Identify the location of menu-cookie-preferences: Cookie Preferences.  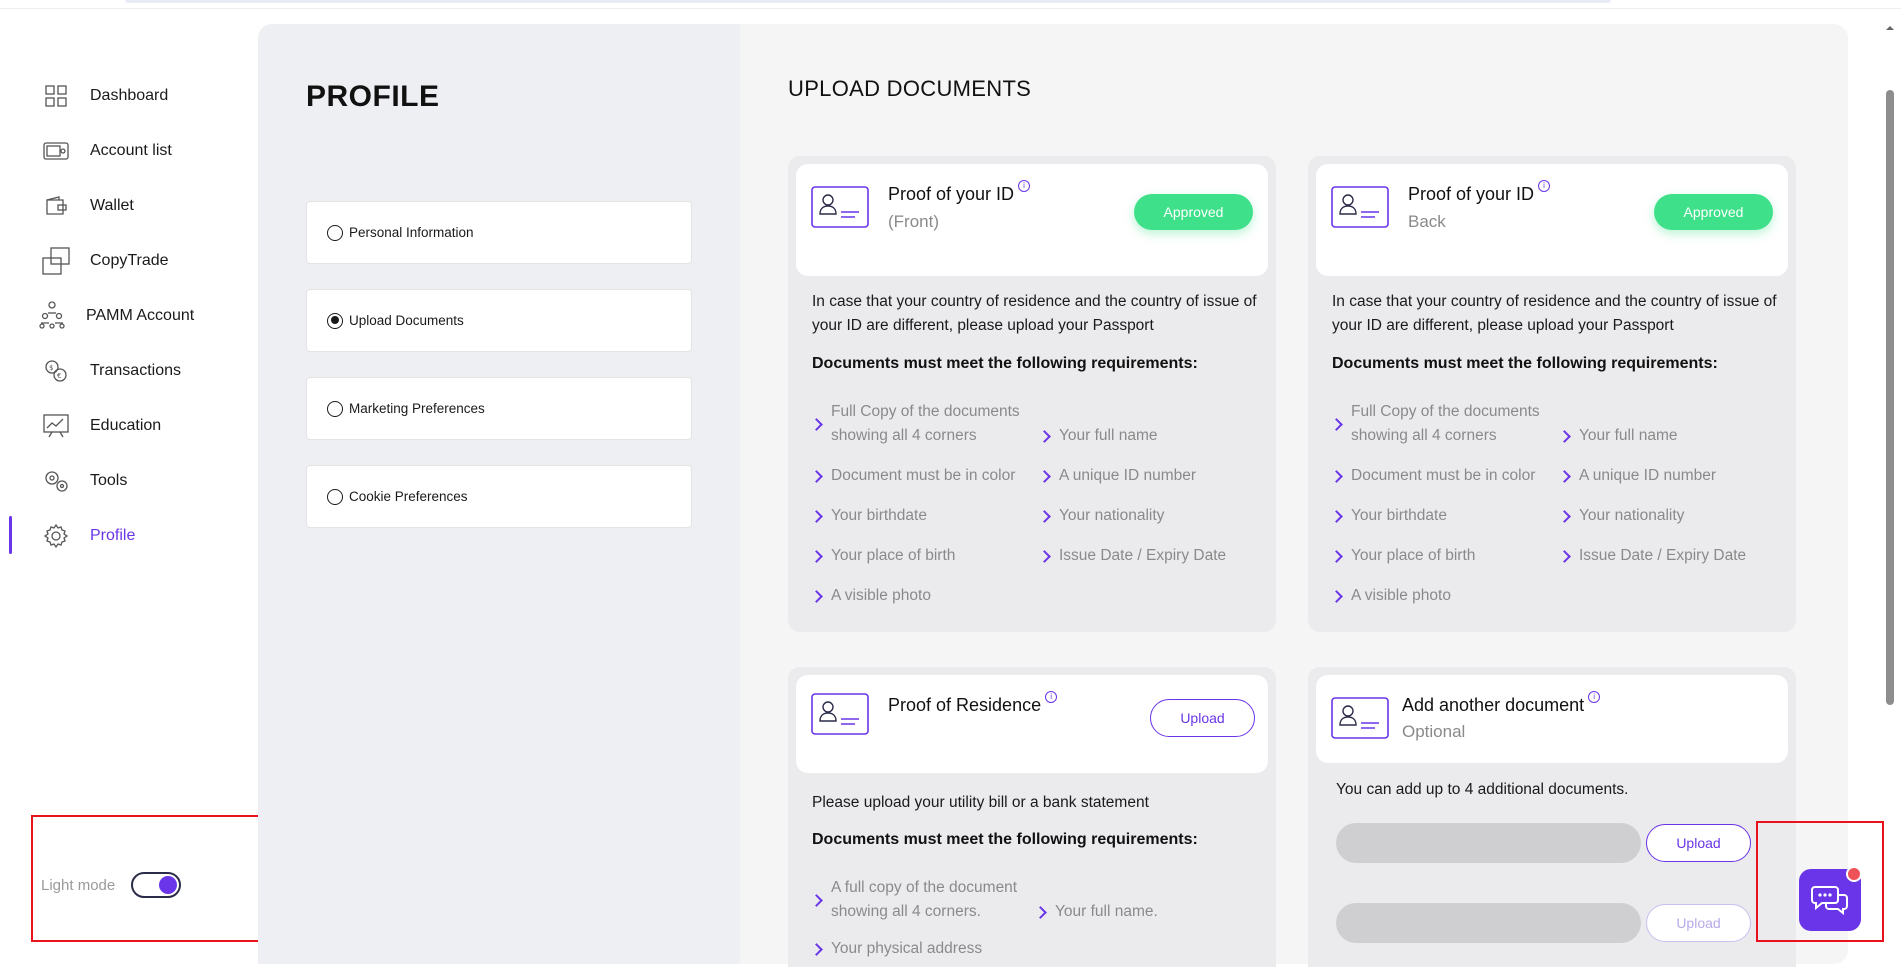
(499, 496).